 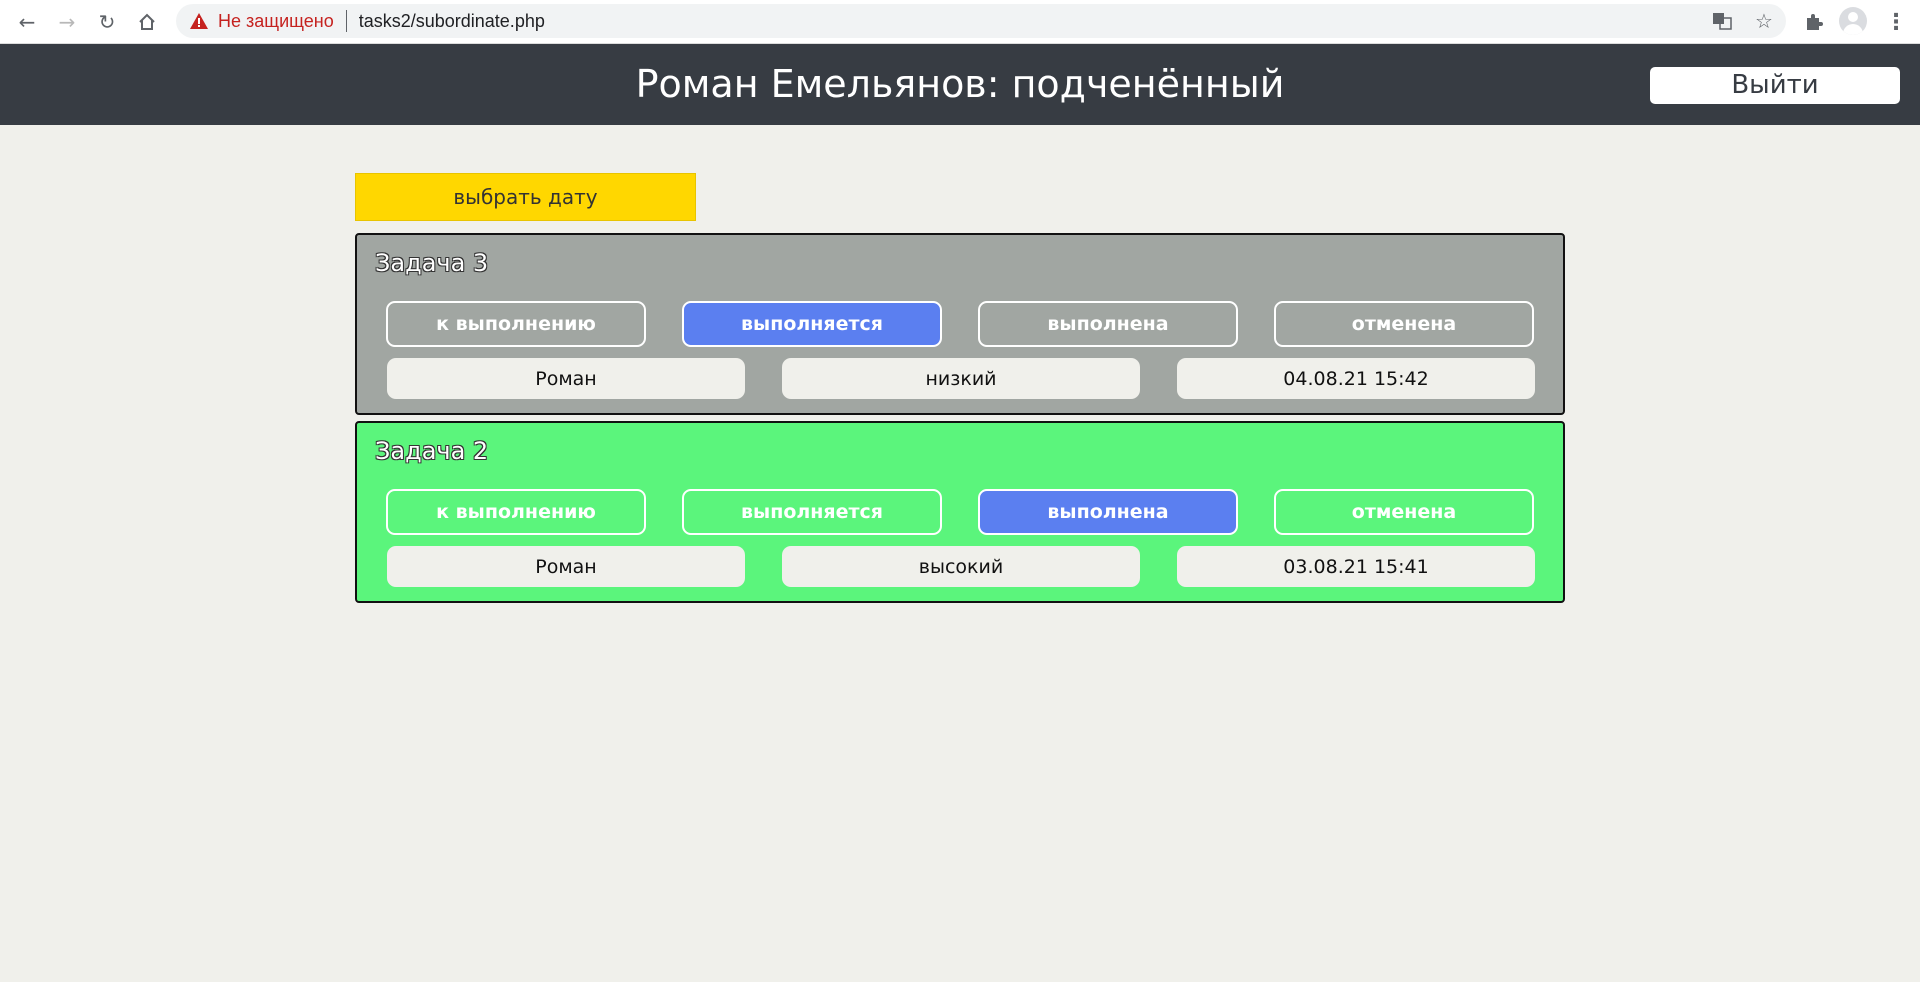 What do you see at coordinates (199, 21) in the screenshot?
I see `warning-icon` at bounding box center [199, 21].